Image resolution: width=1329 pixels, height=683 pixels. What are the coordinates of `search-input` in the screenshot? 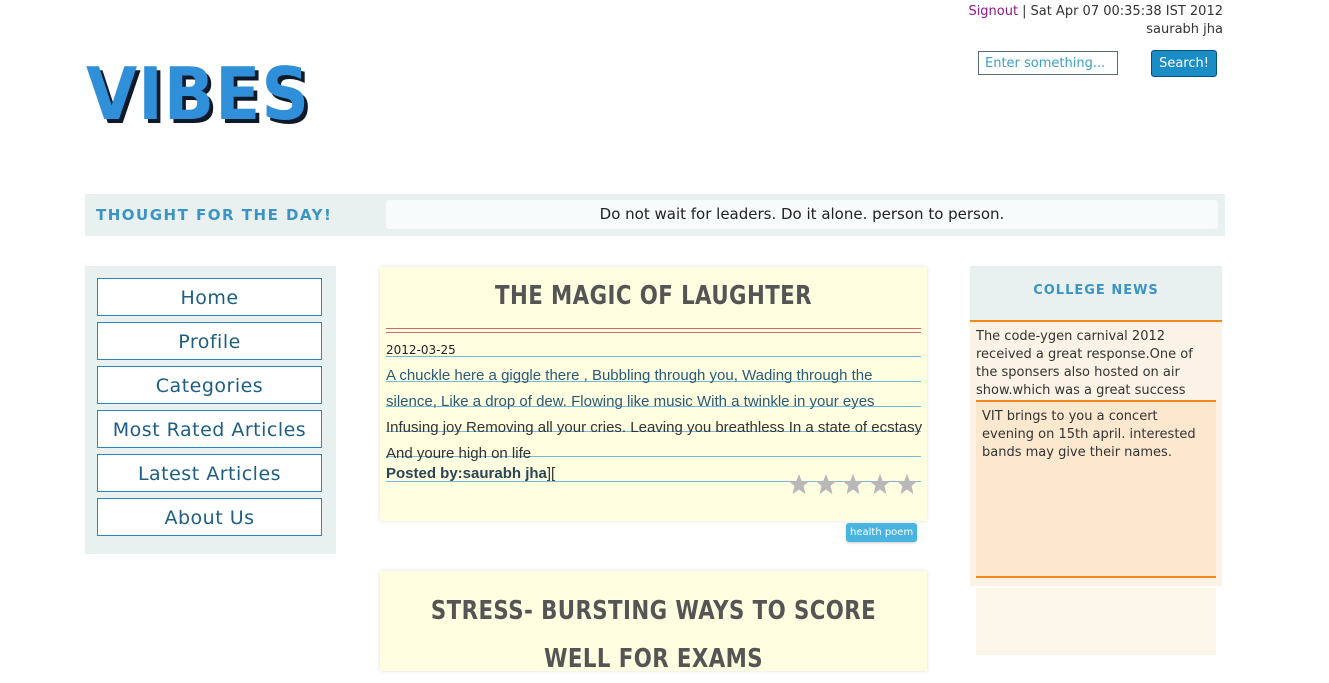 It's located at (1048, 63).